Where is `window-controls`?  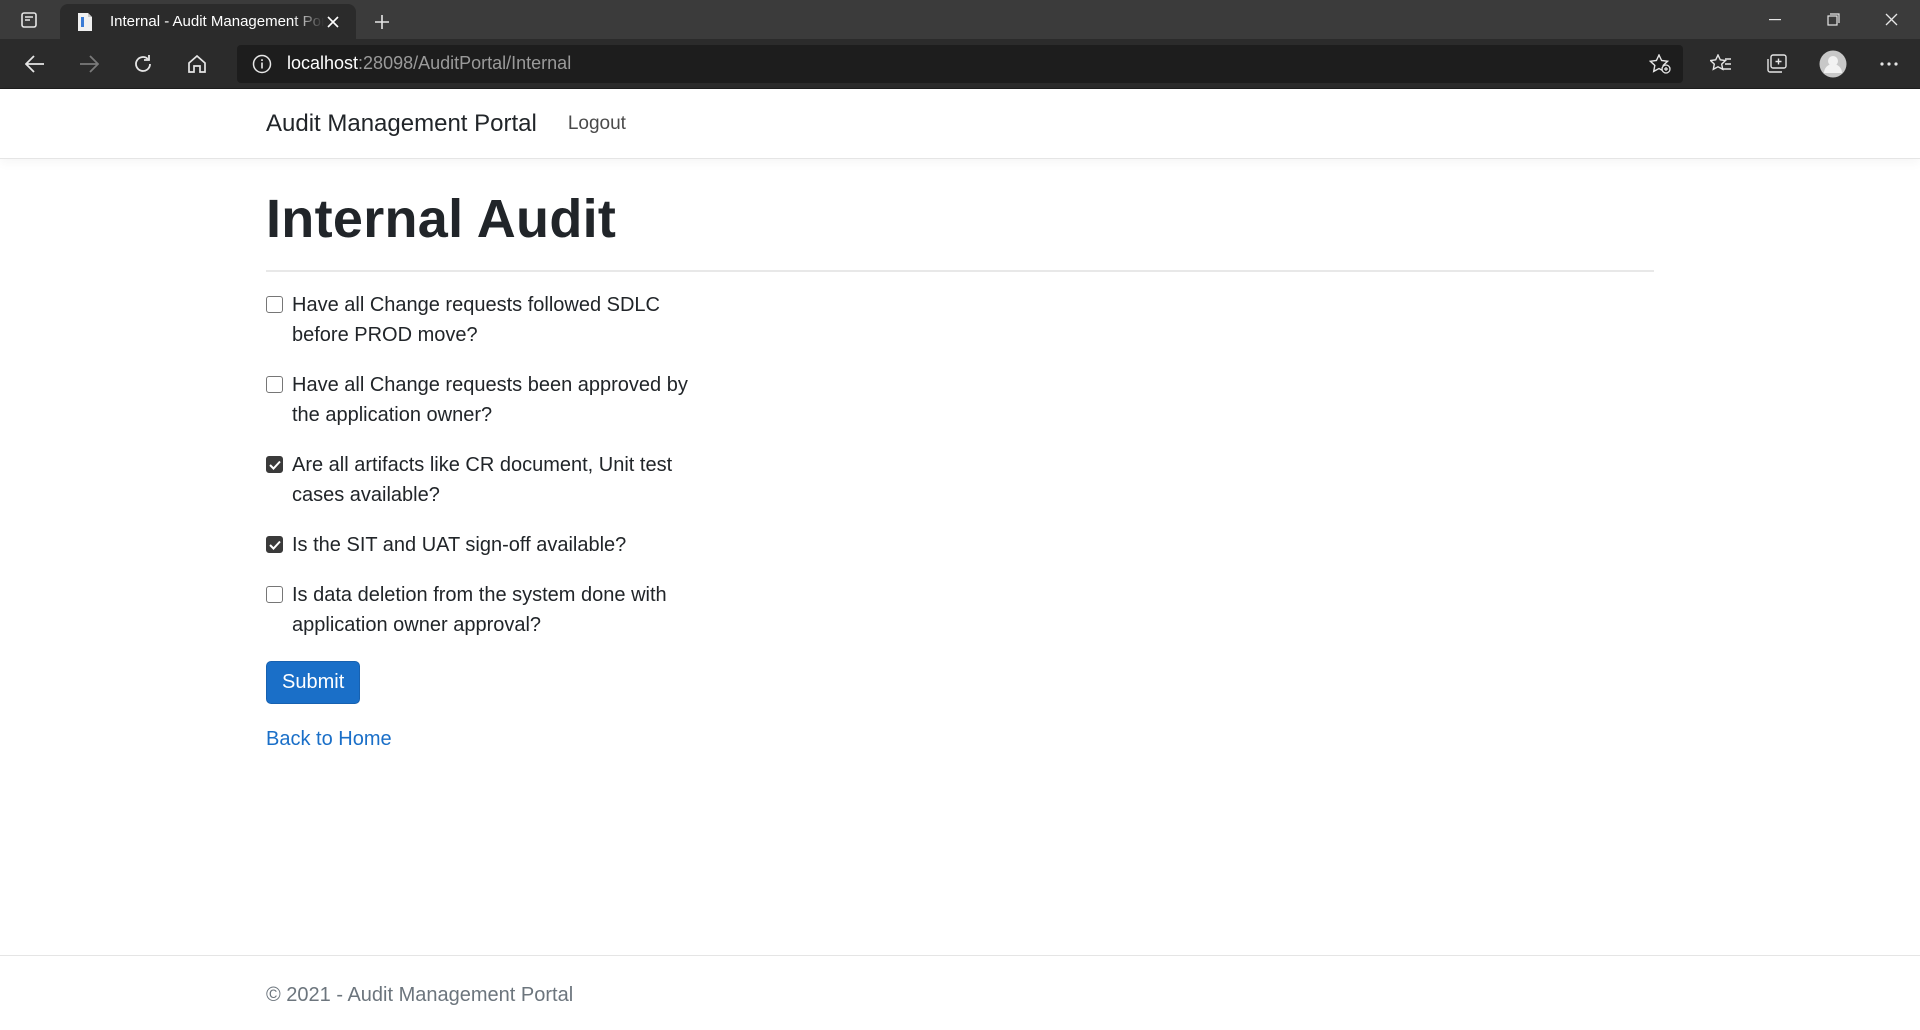
window-controls is located at coordinates (1833, 19).